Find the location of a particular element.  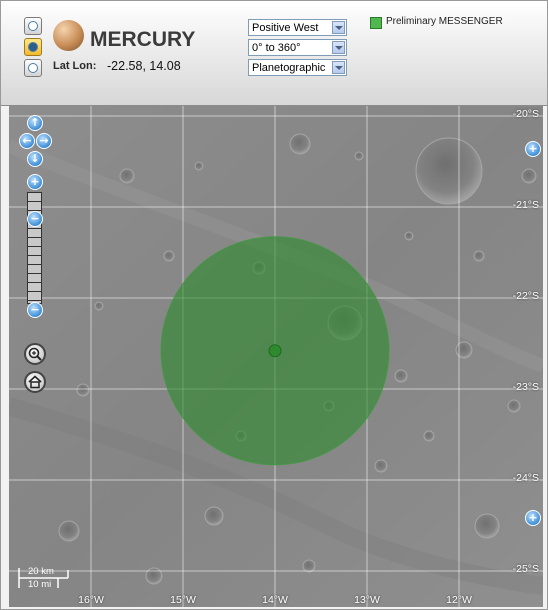

zoom-out-icon: − is located at coordinates (35, 310).